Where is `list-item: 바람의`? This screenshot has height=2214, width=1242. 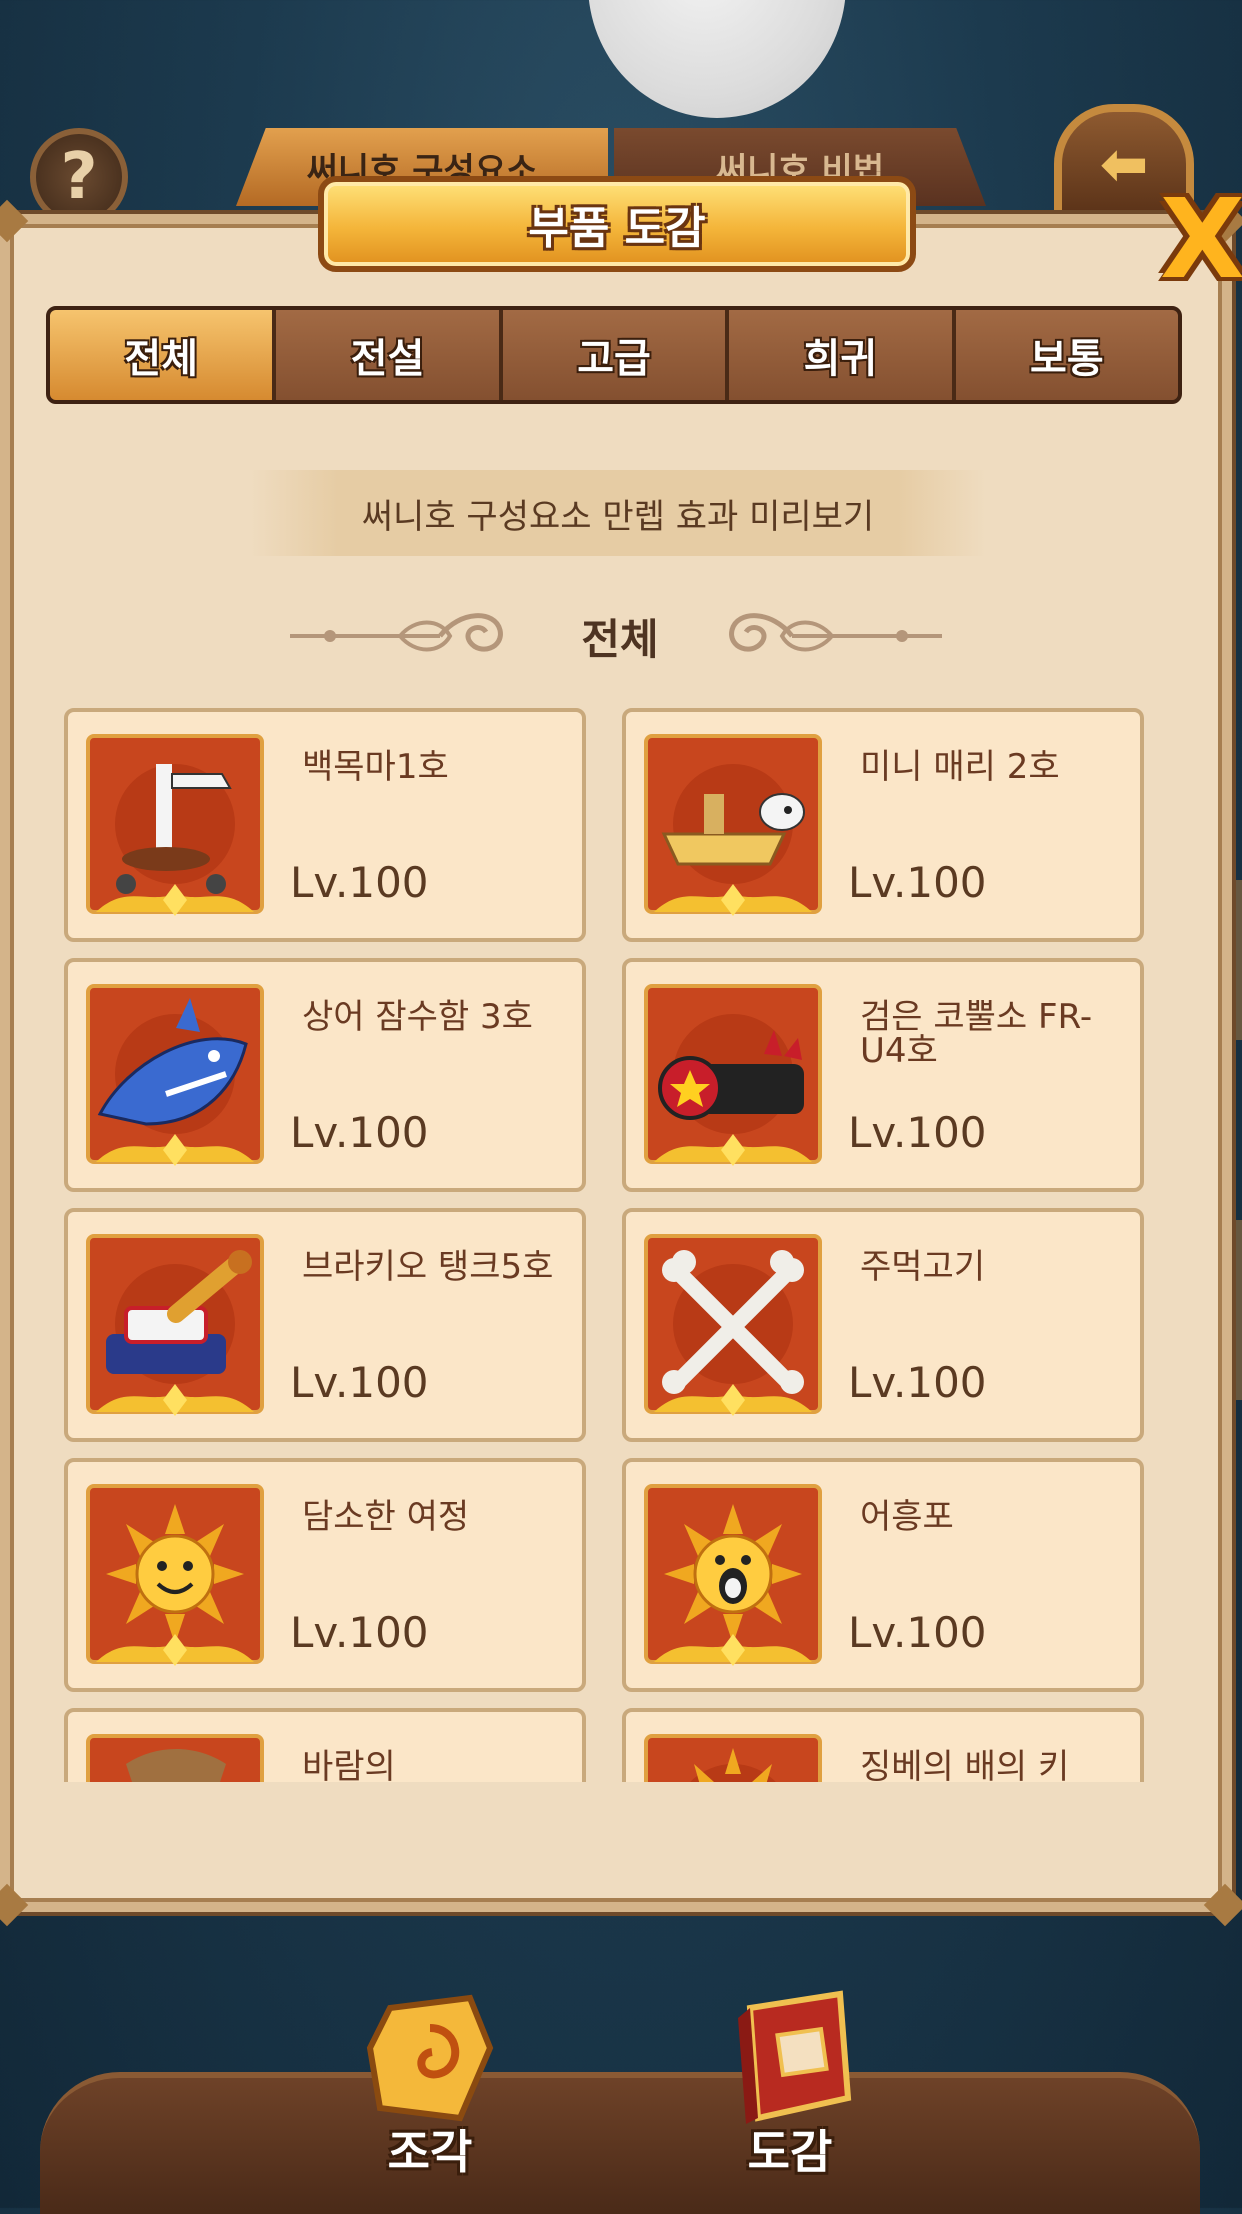
list-item: 바람의 is located at coordinates (325, 1745).